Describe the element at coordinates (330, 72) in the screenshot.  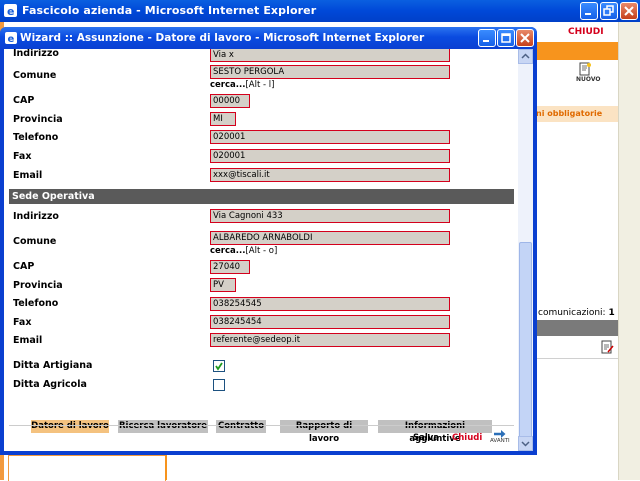
I see `input-comune: SESTO PERGOLA` at that location.